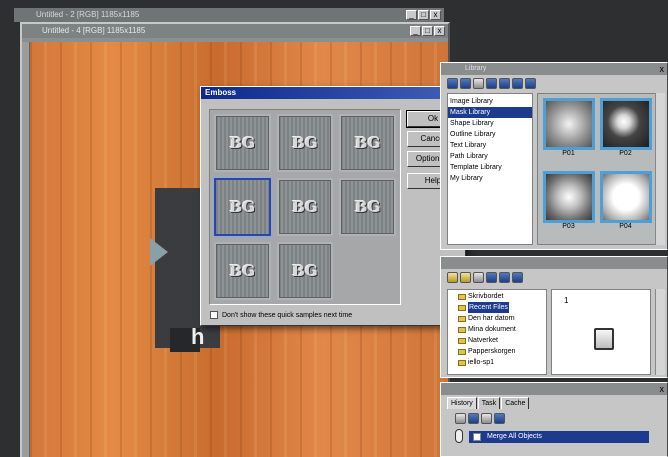  What do you see at coordinates (287, 315) in the screenshot?
I see `dont-show-label: Don't show these quick samples next time` at bounding box center [287, 315].